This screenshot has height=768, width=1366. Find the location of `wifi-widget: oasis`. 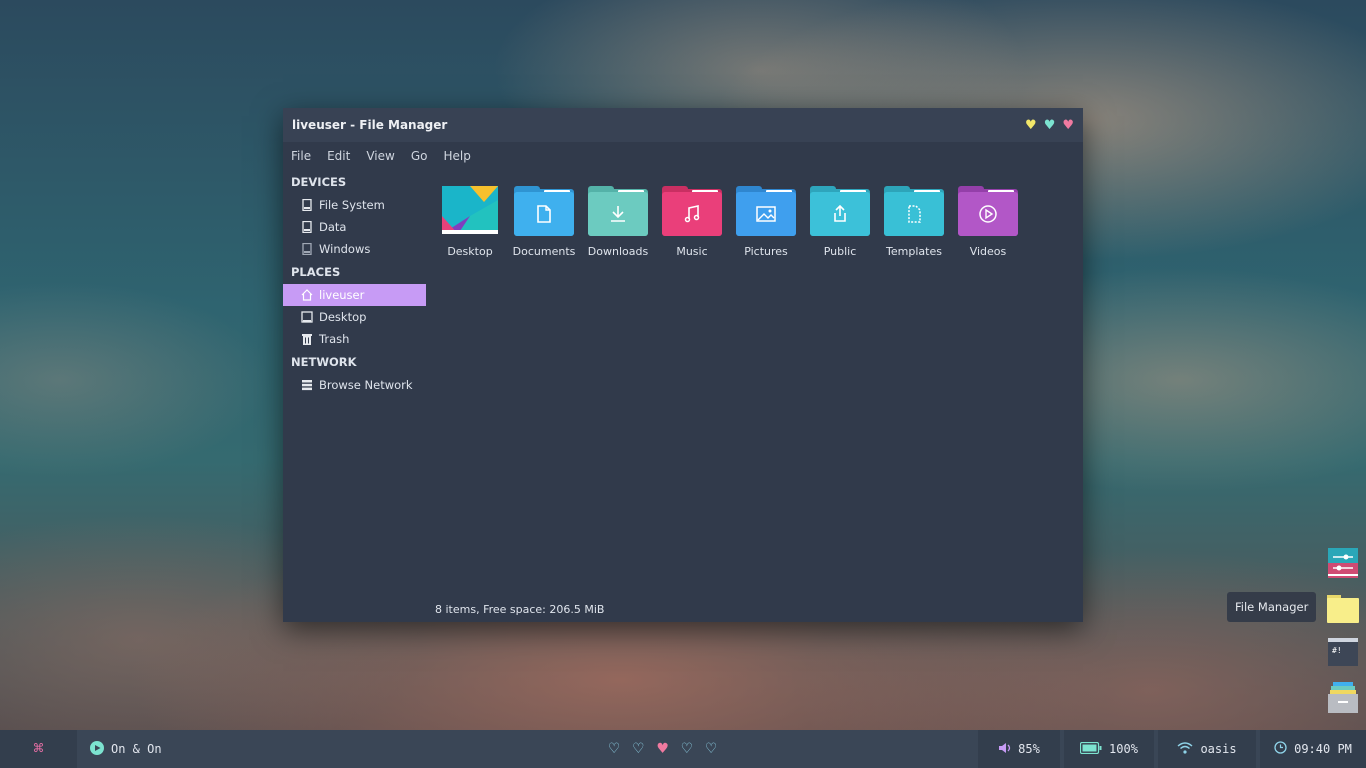

wifi-widget: oasis is located at coordinates (1207, 749).